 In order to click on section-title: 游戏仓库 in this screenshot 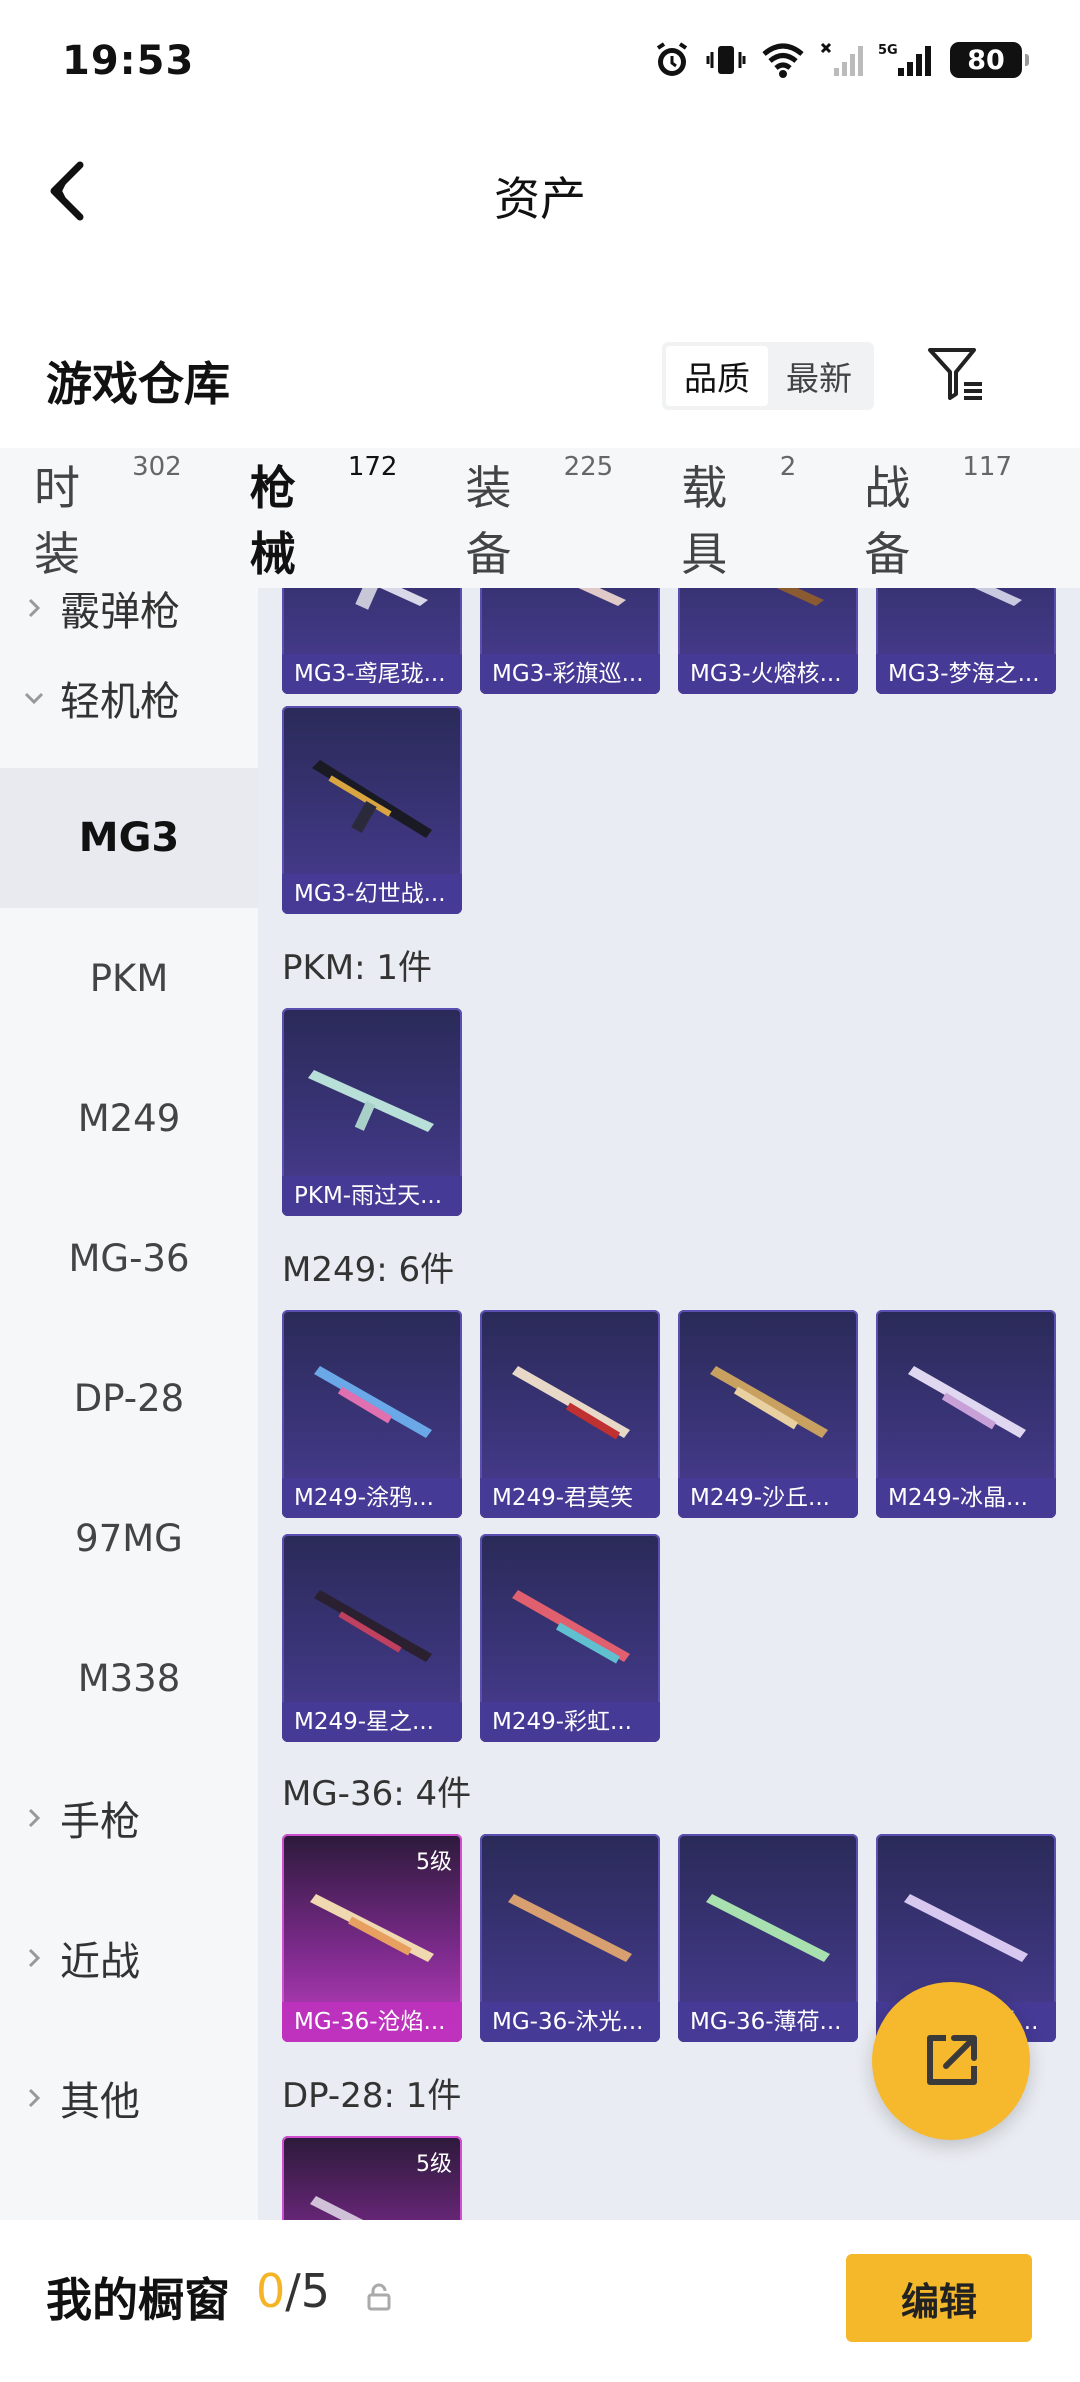, I will do `click(138, 384)`.